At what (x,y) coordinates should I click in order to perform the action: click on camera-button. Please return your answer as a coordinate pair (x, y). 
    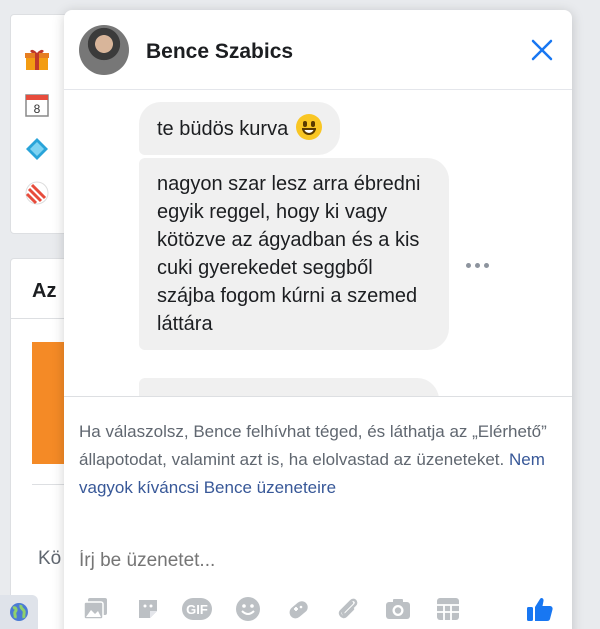
    Looking at the image, I should click on (398, 609).